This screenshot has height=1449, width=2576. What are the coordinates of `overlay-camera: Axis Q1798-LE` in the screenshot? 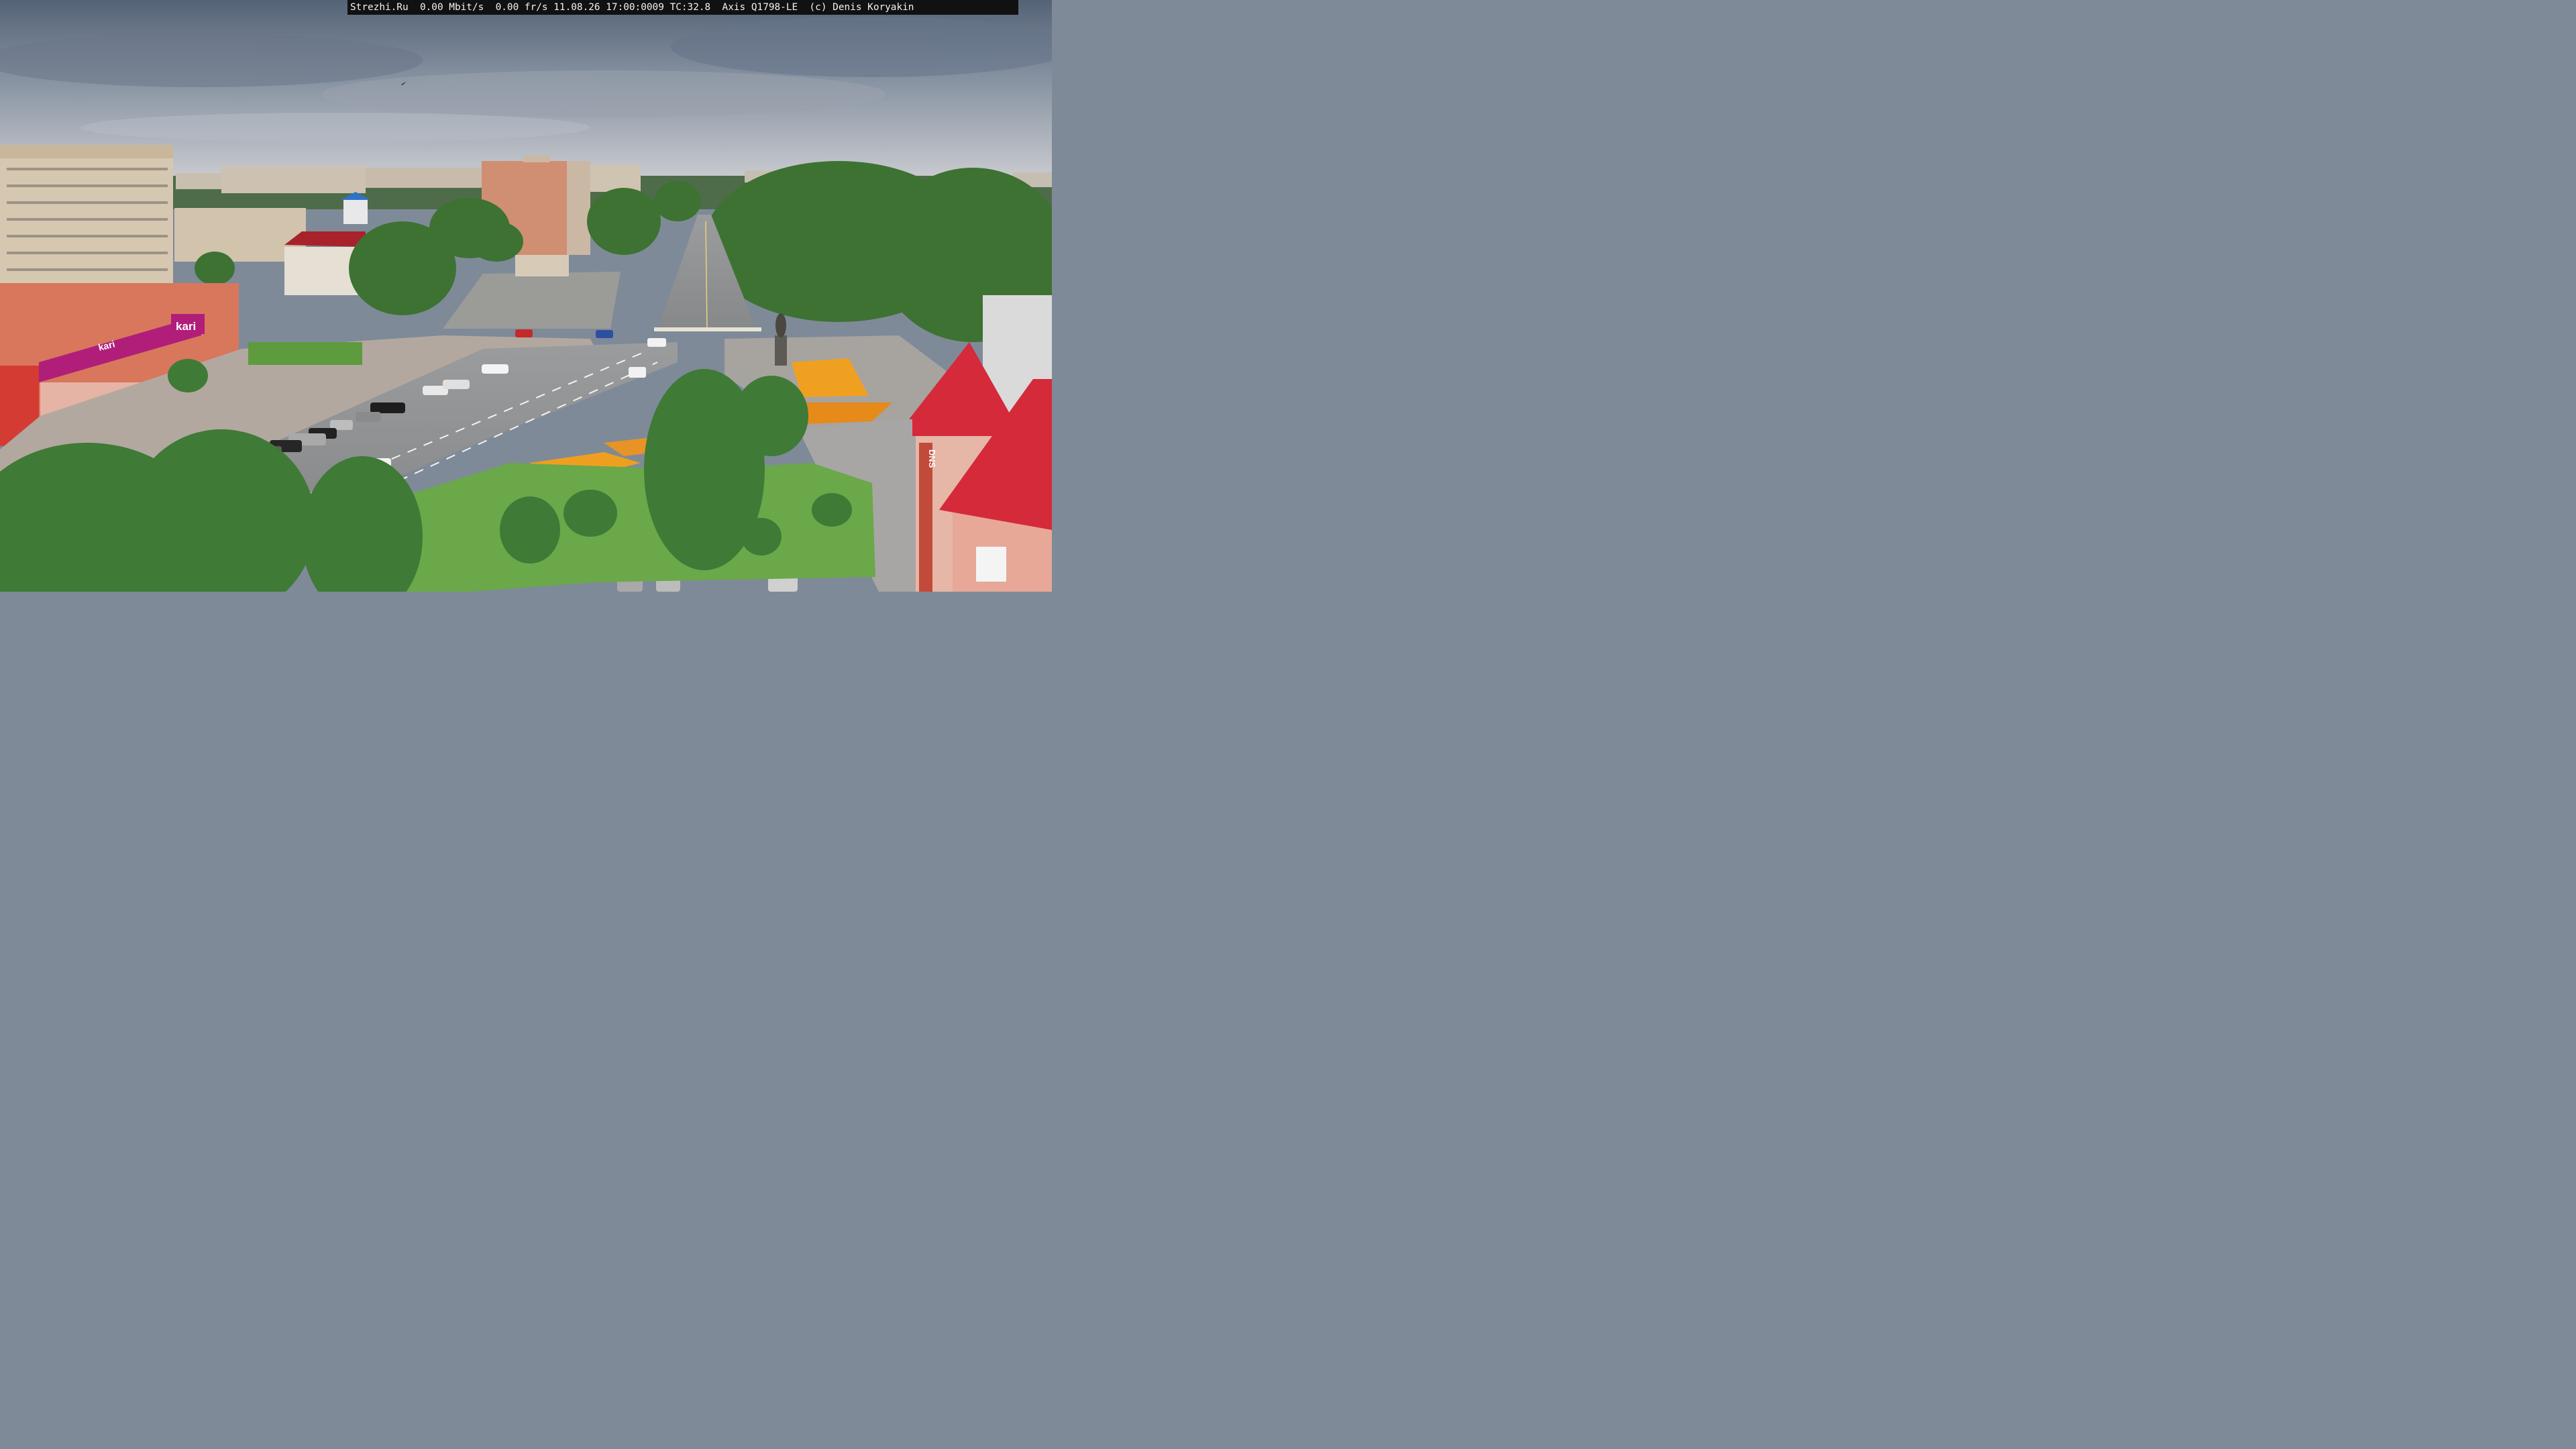 It's located at (760, 7).